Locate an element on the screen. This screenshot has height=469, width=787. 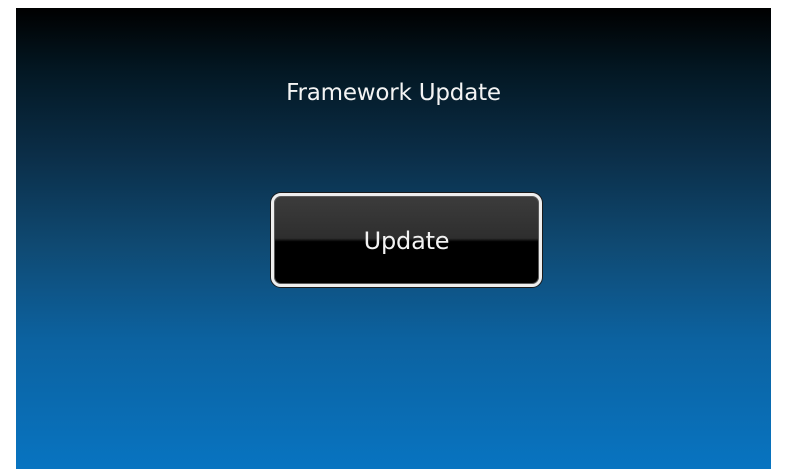
page-title: Framework Update is located at coordinates (393, 93).